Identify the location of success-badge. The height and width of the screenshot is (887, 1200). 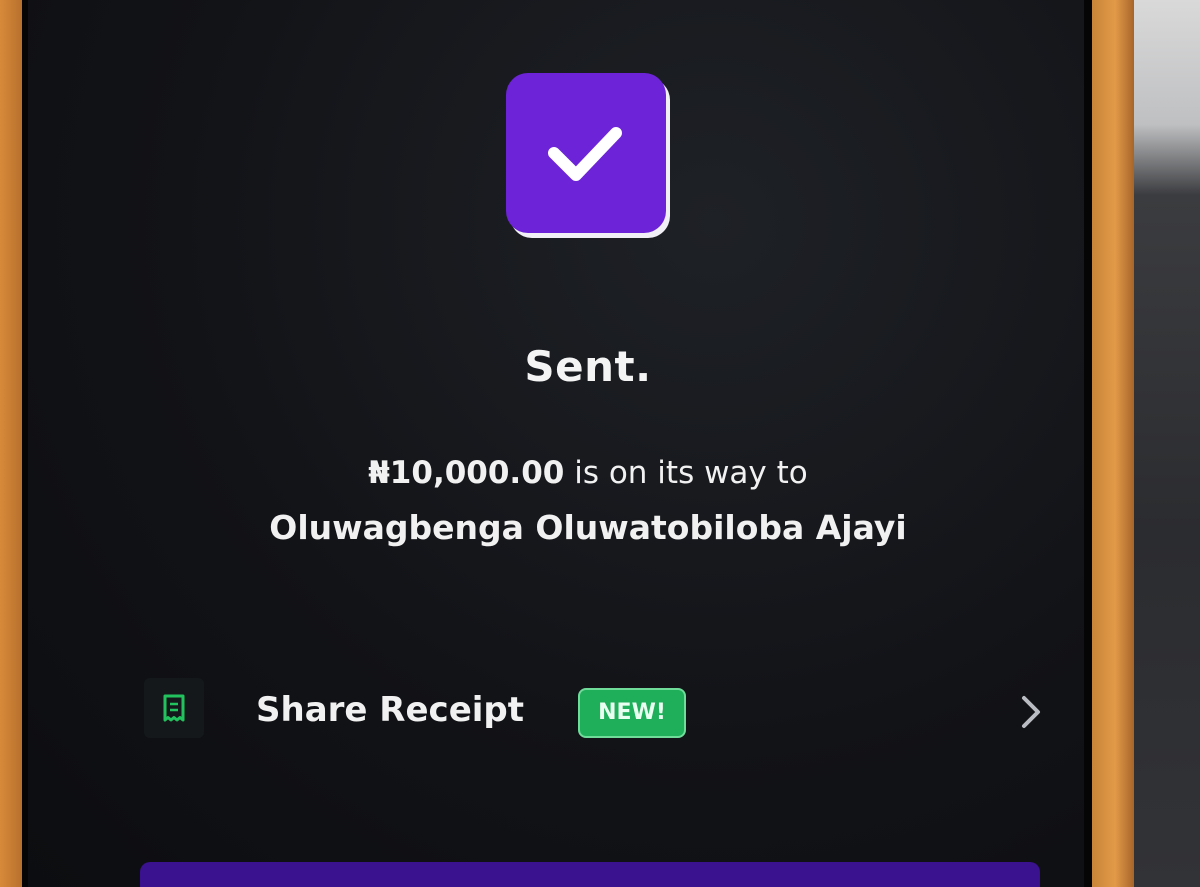
(586, 153).